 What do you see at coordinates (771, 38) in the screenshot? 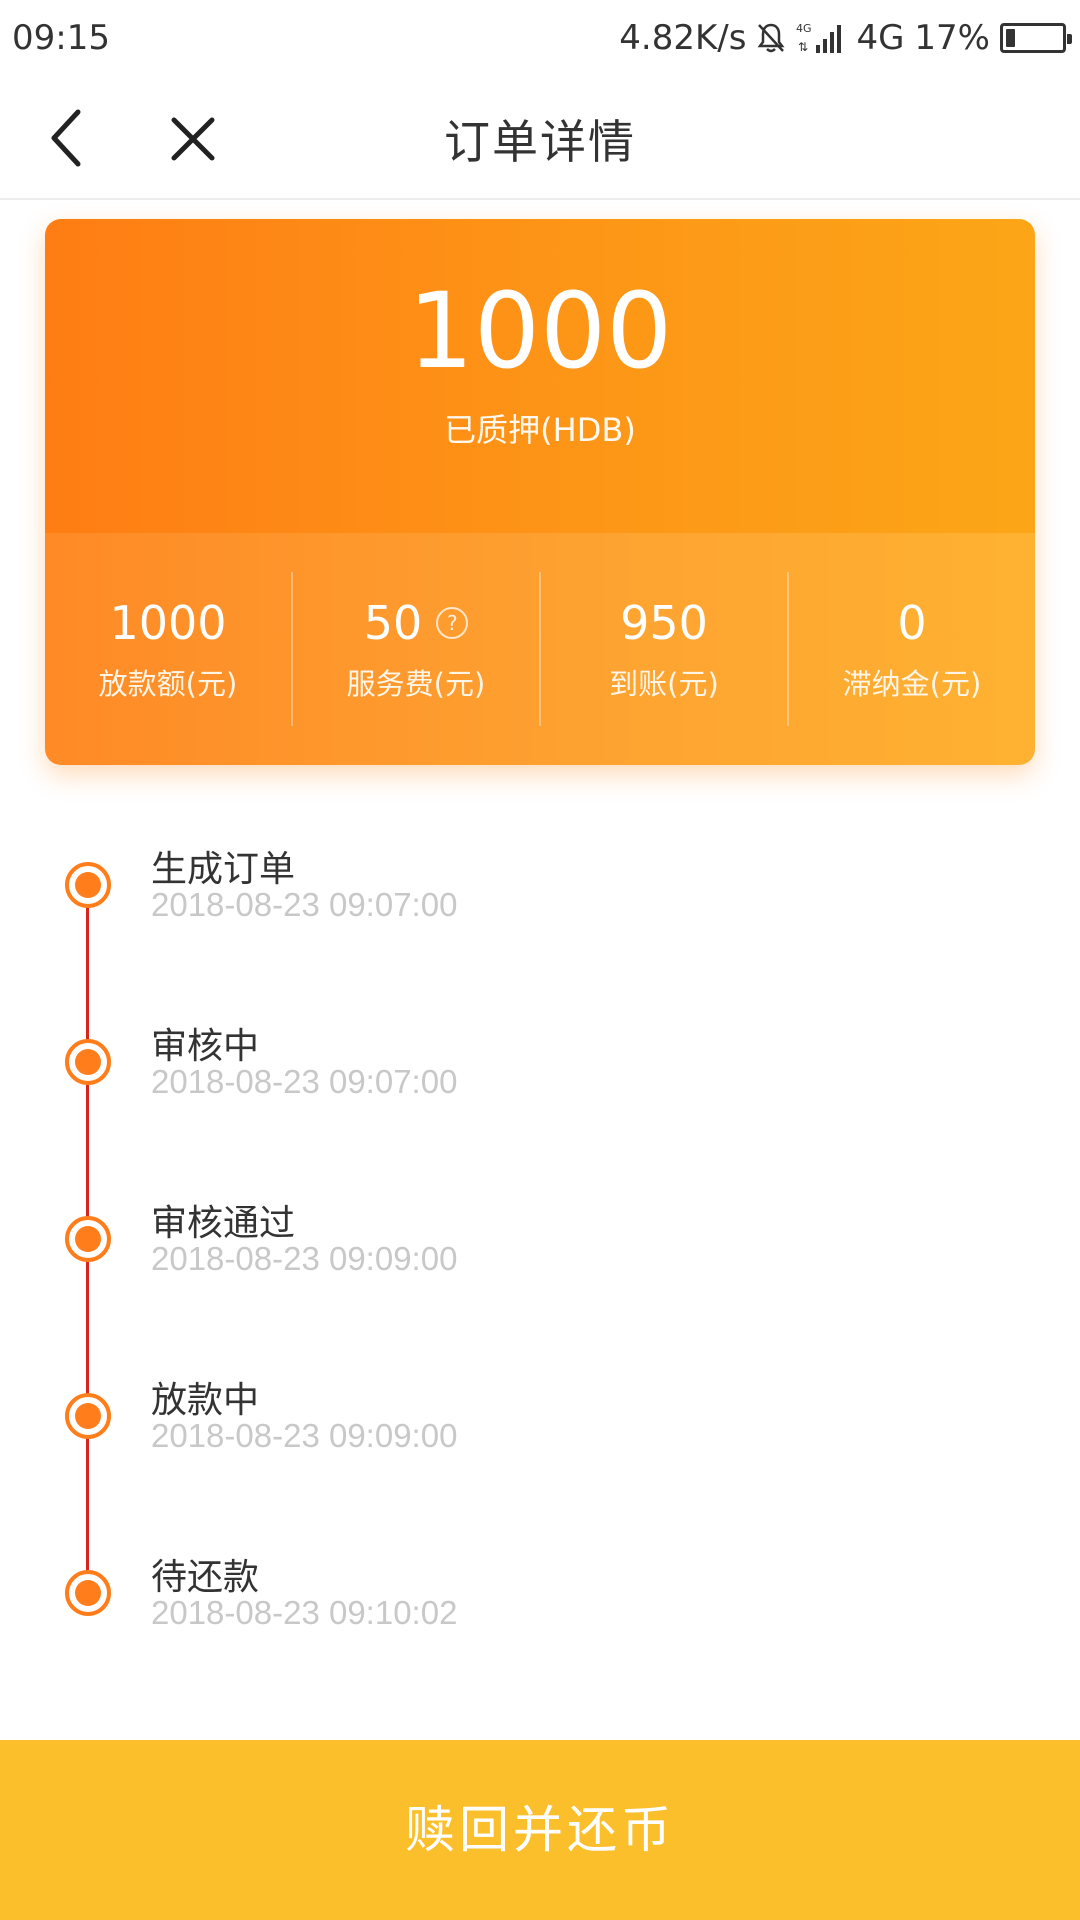
I see `bell-off-icon` at bounding box center [771, 38].